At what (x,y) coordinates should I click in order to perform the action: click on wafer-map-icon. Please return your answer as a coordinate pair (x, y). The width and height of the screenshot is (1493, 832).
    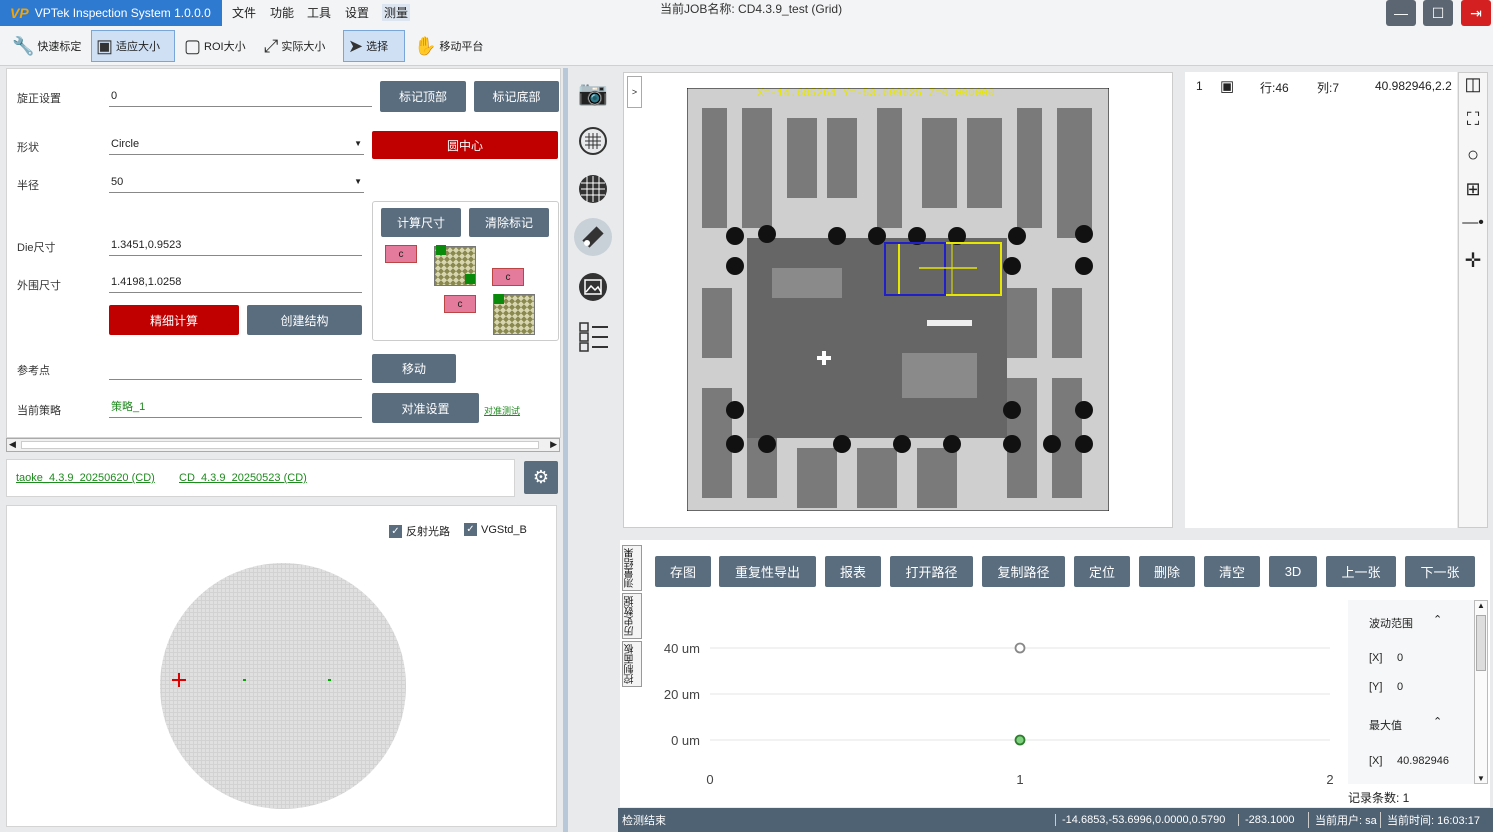
    Looking at the image, I should click on (593, 141).